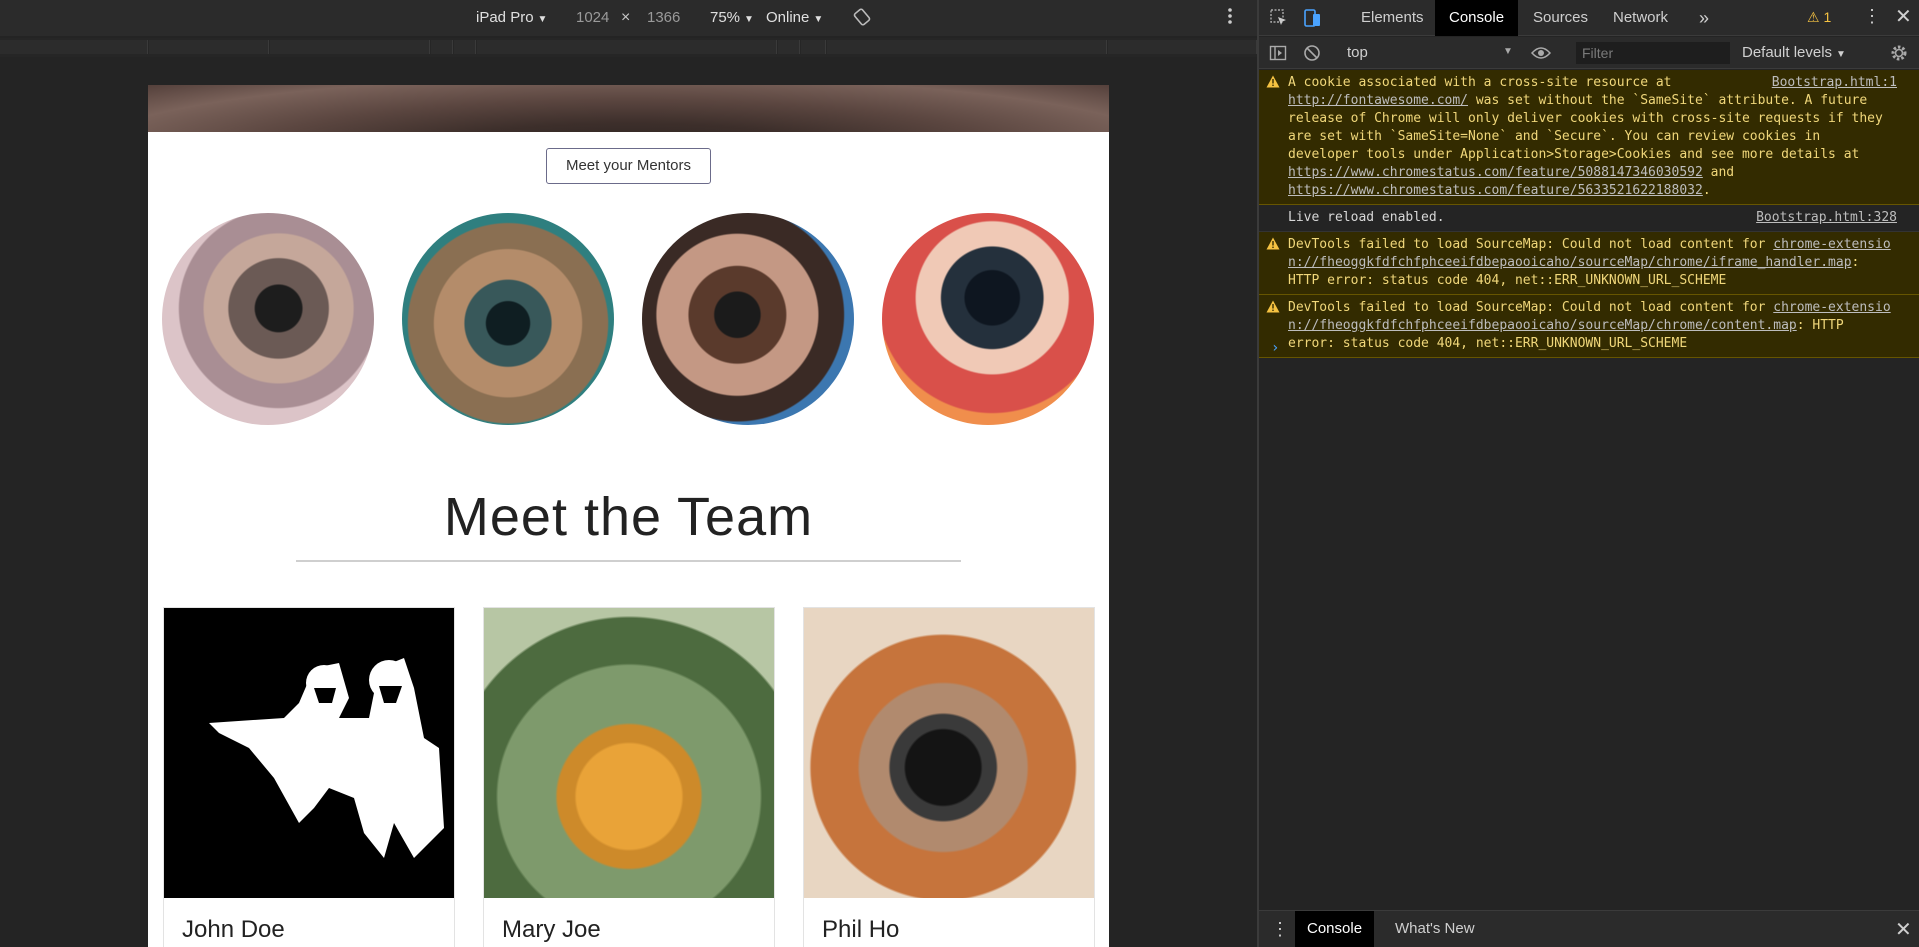  Describe the element at coordinates (1640, 18) in the screenshot. I see `tab-network: Network` at that location.